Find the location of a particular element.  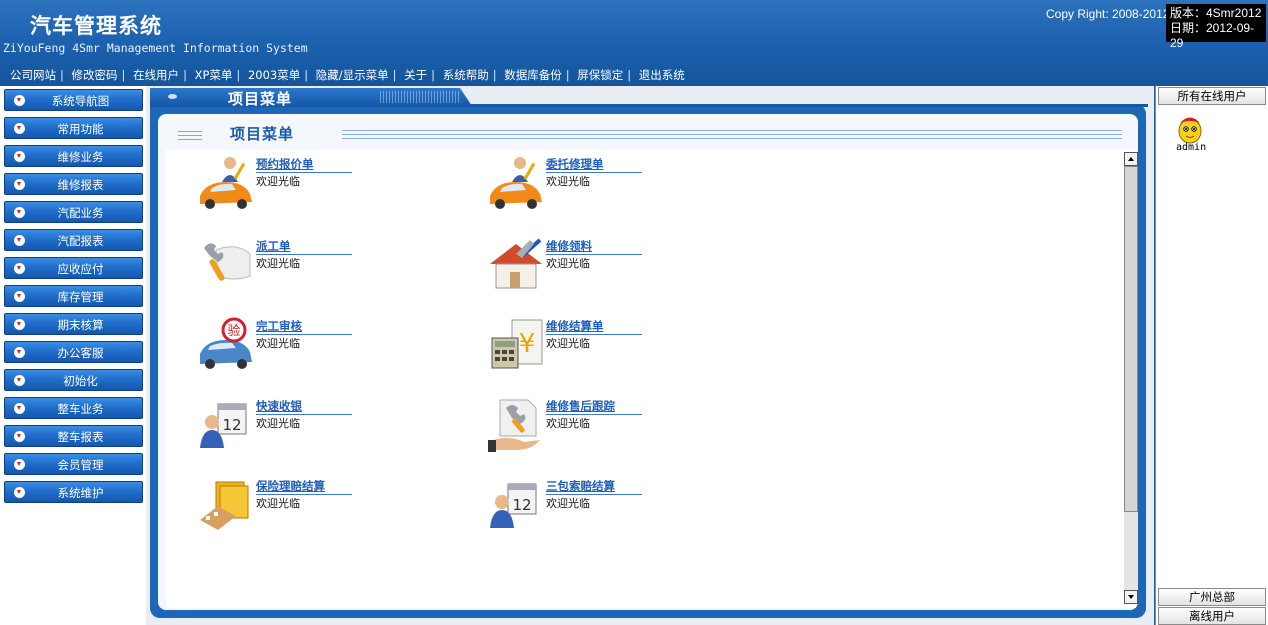

menu-item-title: 维修领料 is located at coordinates (569, 246).